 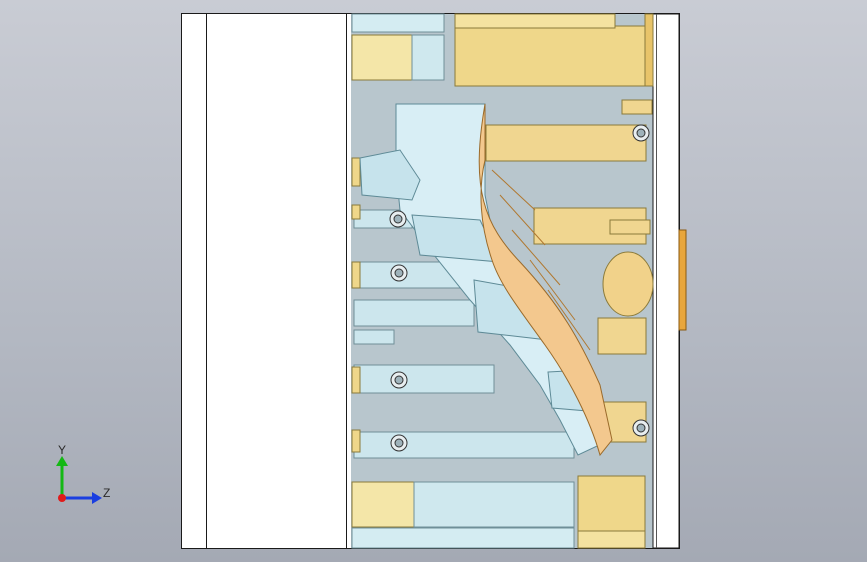 What do you see at coordinates (107, 493) in the screenshot?
I see `triad-z-label: Z` at bounding box center [107, 493].